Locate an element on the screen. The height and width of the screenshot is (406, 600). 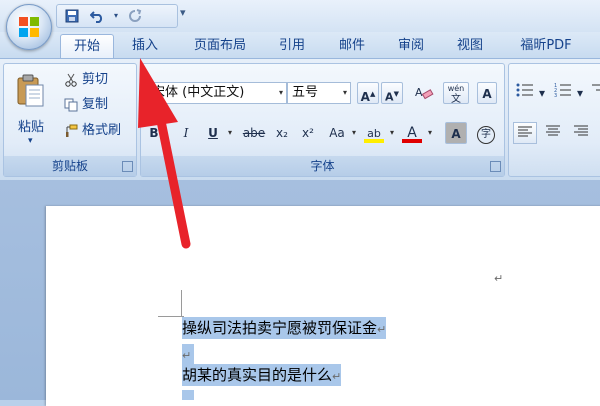
align-right-icon is located at coordinates (581, 133).